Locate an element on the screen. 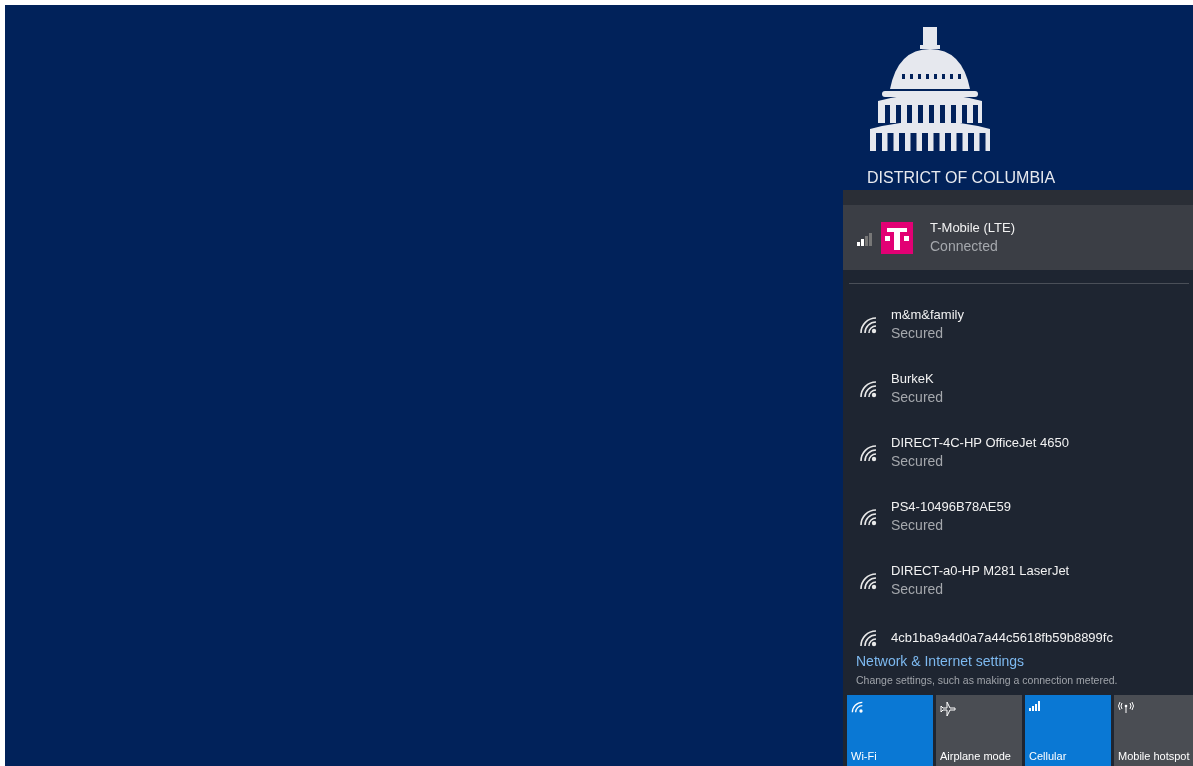 The image size is (1193, 766). wifi-network-item: 4cb1ba9a4d0a7a44c5618fb59b8899fc is located at coordinates (1018, 638).